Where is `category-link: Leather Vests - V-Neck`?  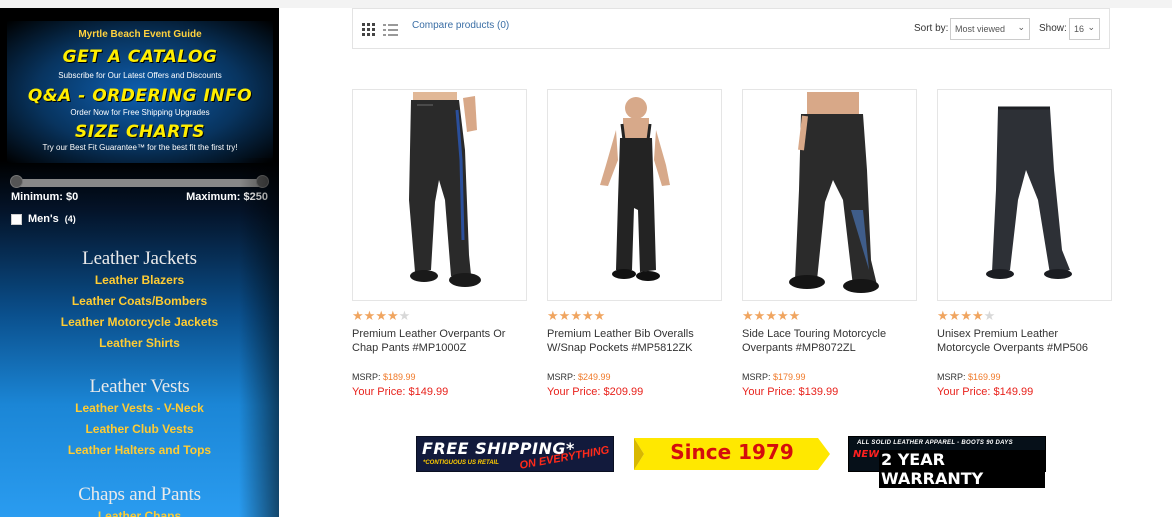
category-link: Leather Vests - V-Neck is located at coordinates (139, 408).